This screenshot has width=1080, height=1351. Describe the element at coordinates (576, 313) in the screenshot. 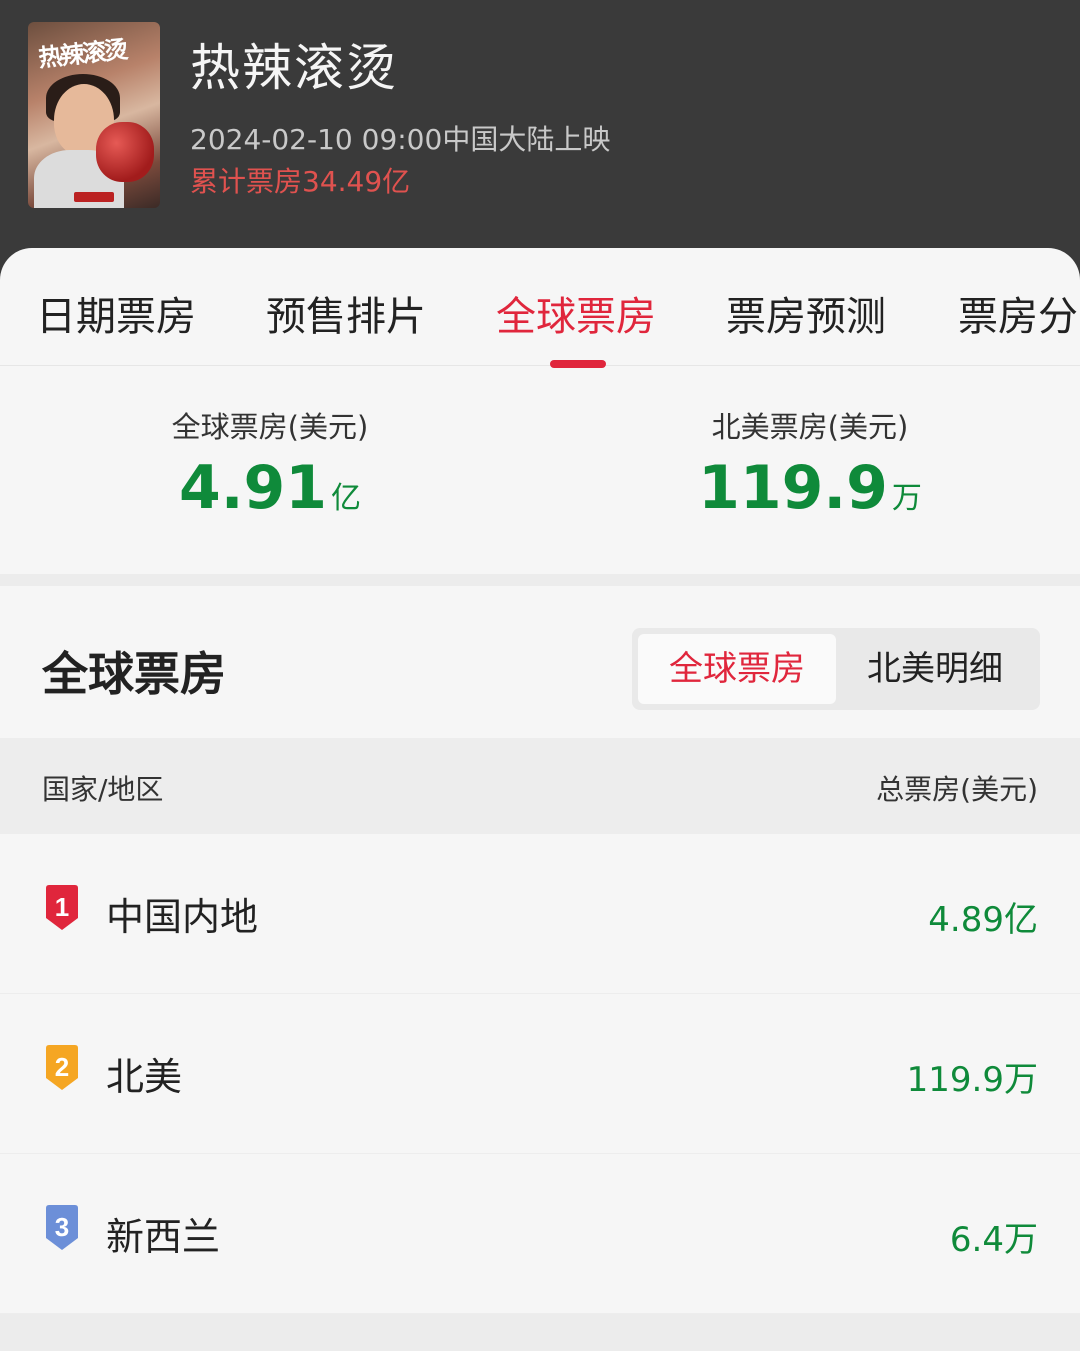

I see `tab-global-box-office: 全球票房` at that location.